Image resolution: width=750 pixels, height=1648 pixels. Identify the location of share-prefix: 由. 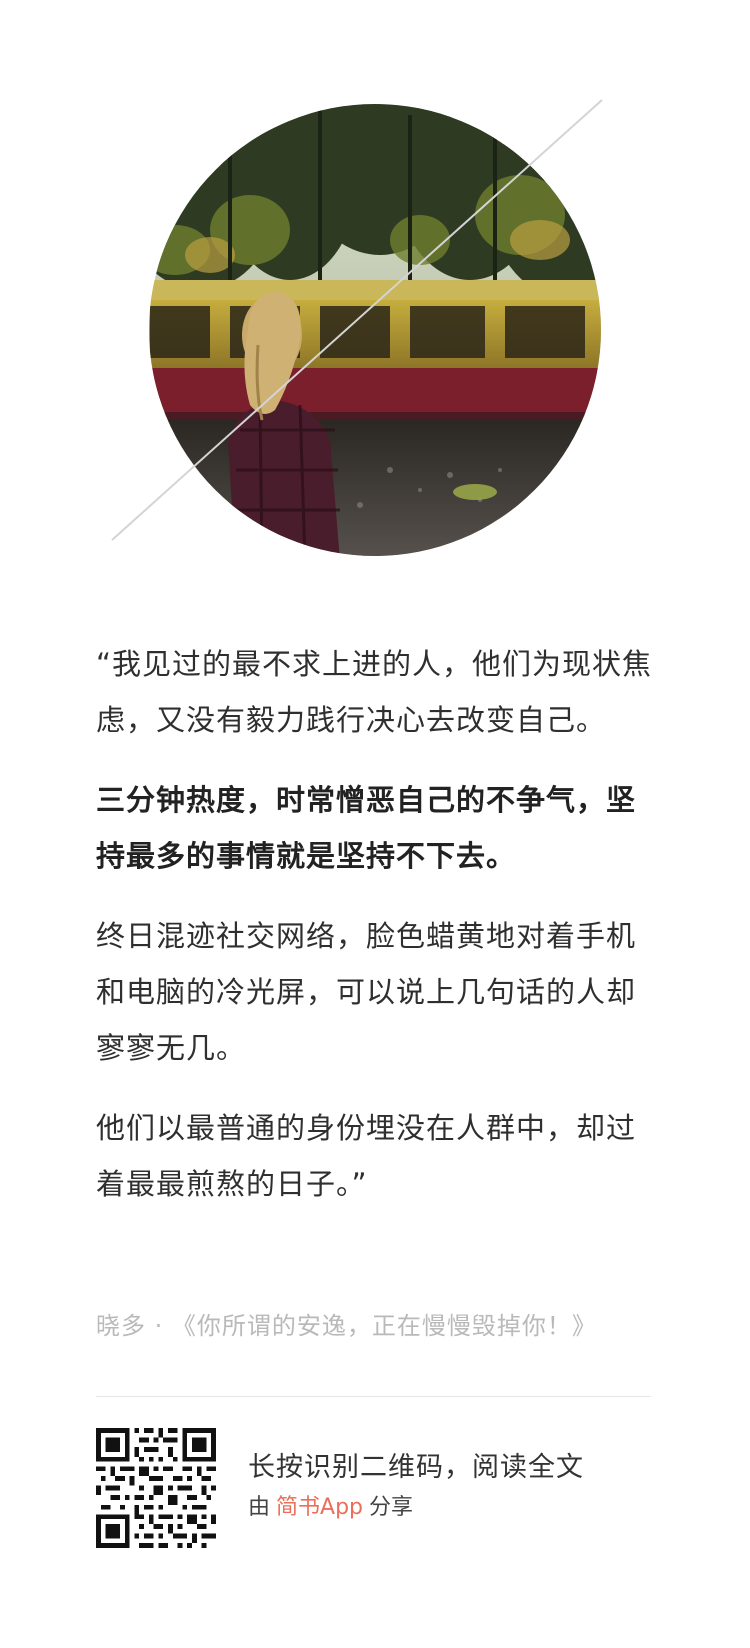
(259, 1507).